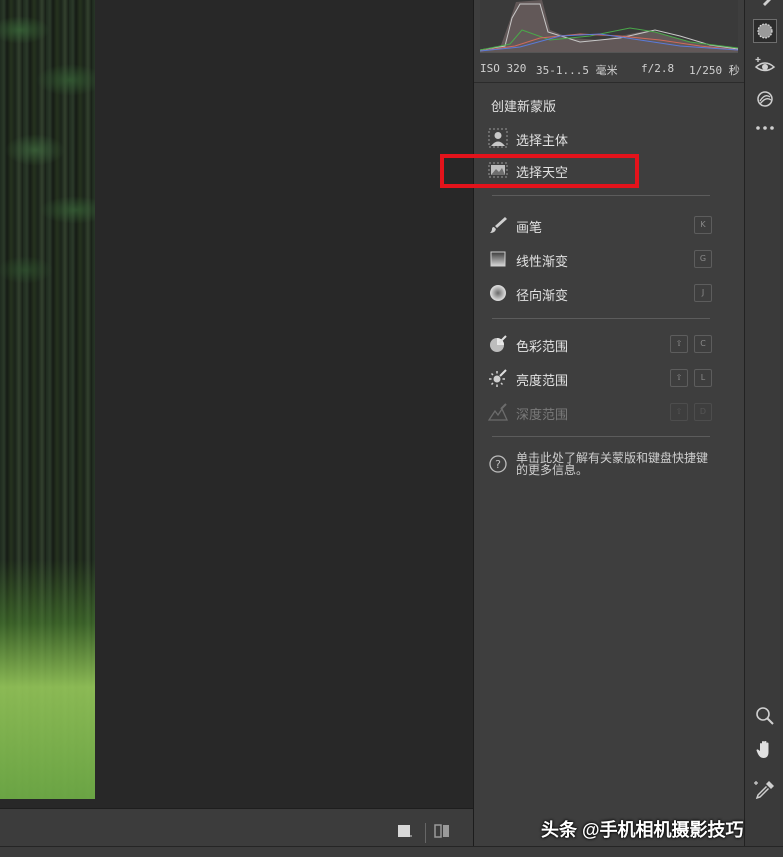 Image resolution: width=783 pixels, height=857 pixels. Describe the element at coordinates (703, 293) in the screenshot. I see `shortcut-key: J` at that location.